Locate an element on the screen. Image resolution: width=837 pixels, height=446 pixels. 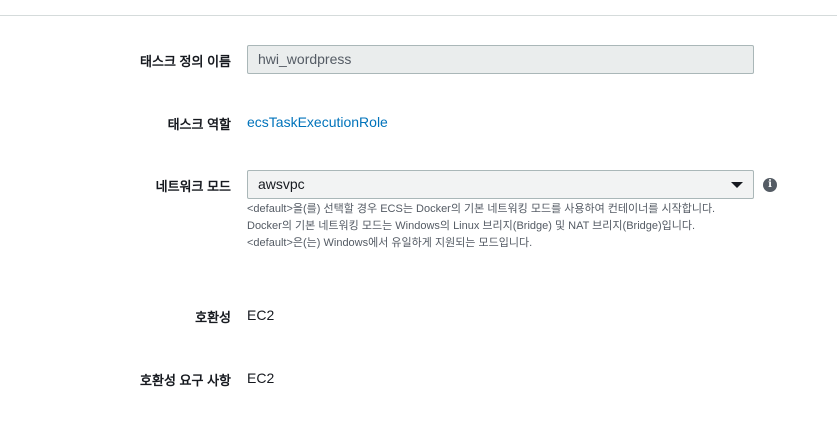
task-role-label: 태스크 역할 is located at coordinates (199, 124).